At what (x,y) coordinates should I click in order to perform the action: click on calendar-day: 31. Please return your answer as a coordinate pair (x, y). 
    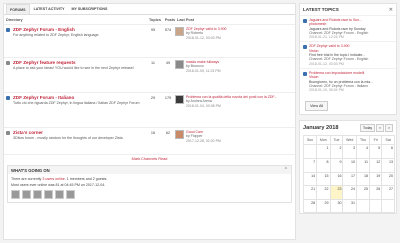
    Looking at the image, I should click on (349, 206).